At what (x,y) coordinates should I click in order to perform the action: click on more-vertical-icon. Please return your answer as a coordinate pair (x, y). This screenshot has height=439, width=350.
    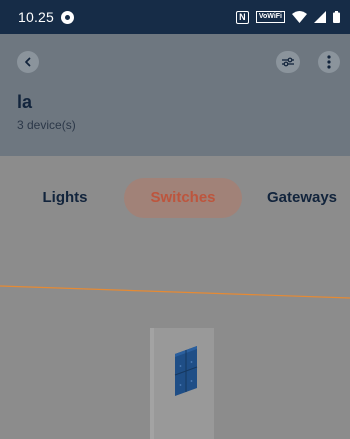
    Looking at the image, I should click on (329, 62).